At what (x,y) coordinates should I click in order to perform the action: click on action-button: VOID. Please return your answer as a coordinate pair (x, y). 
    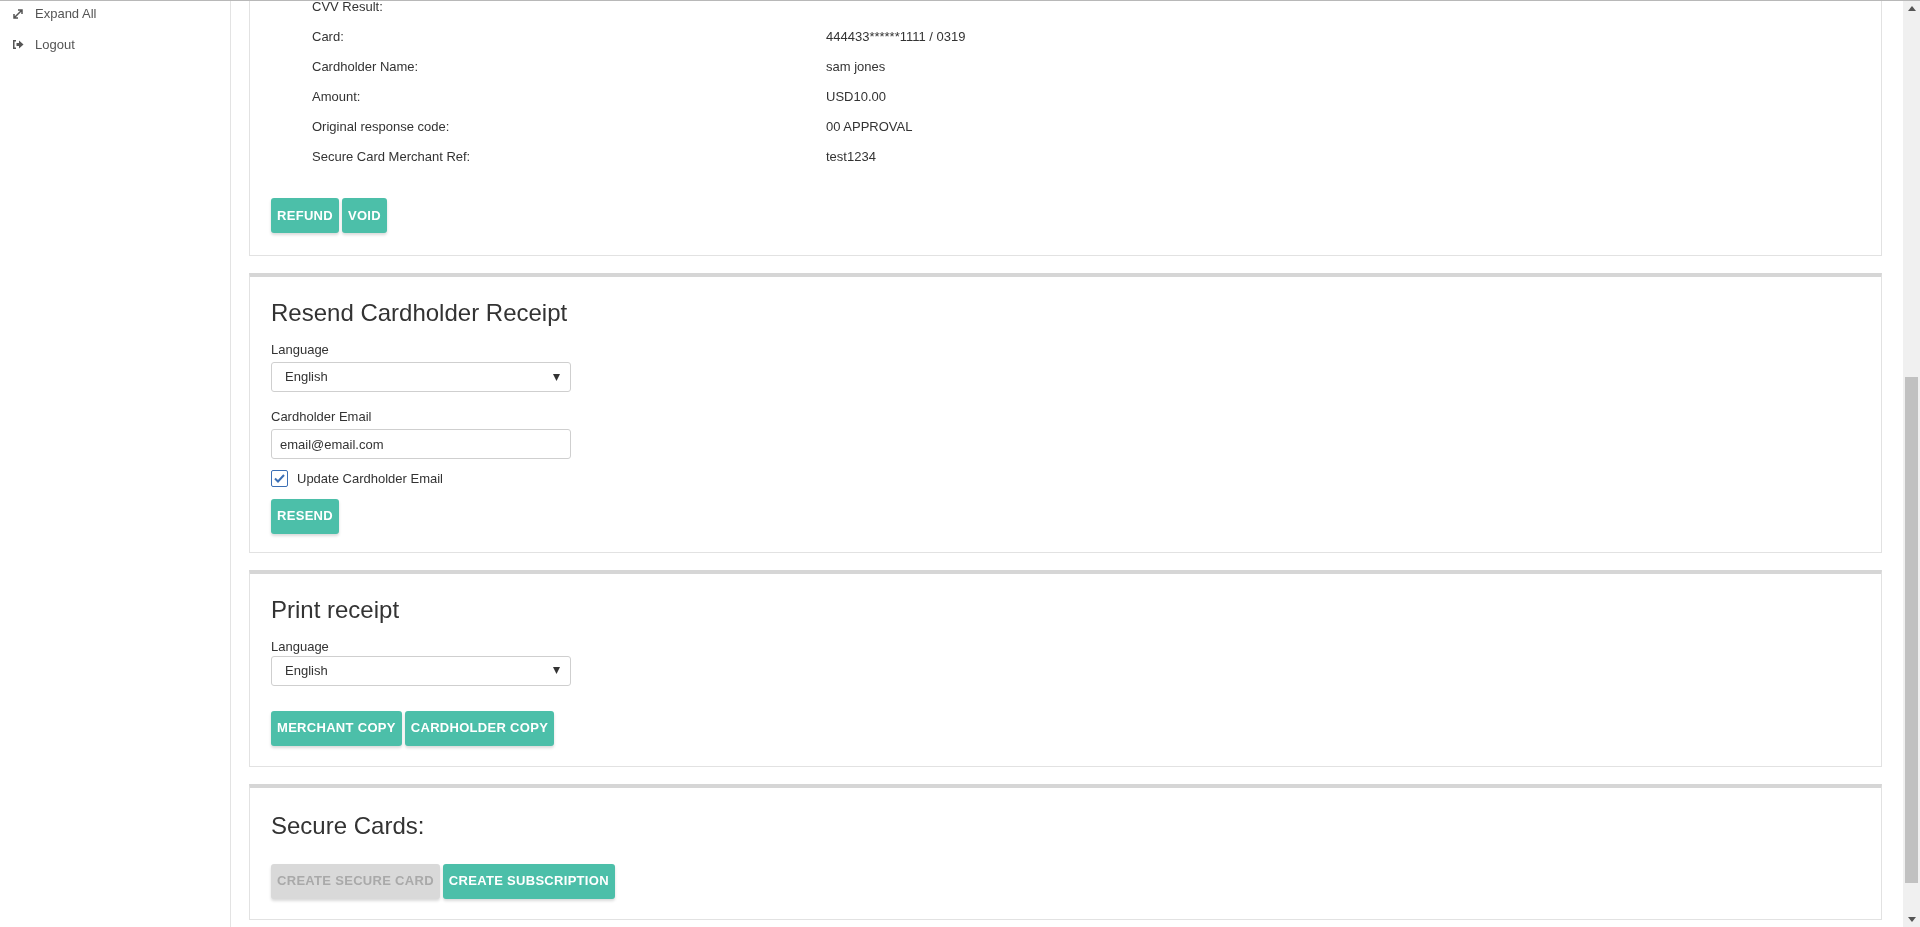
    Looking at the image, I should click on (364, 215).